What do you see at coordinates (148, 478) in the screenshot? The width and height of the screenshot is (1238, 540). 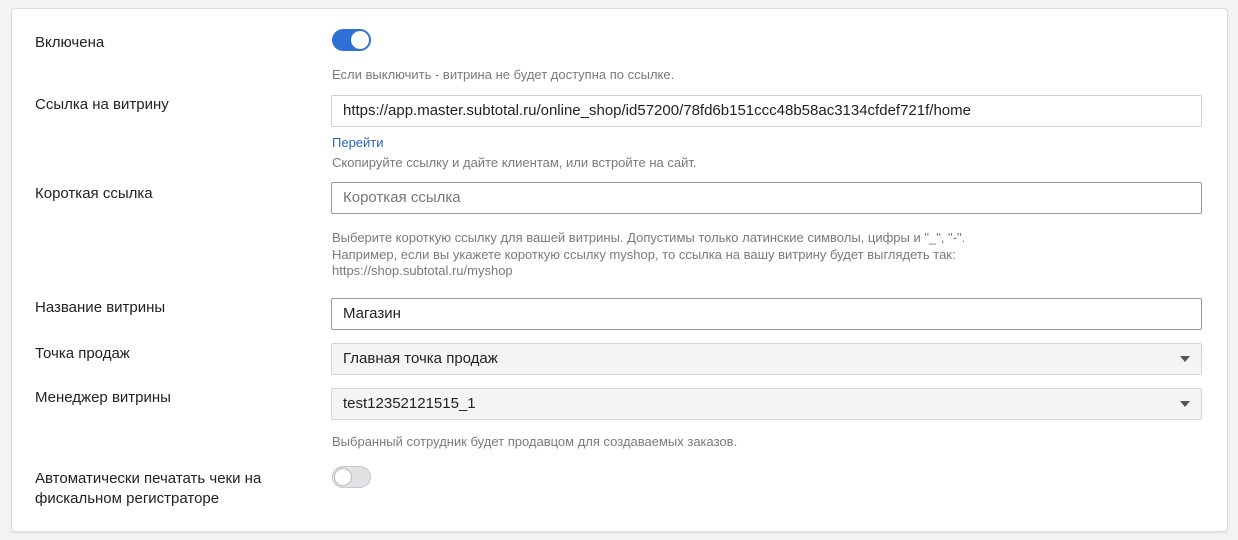 I see `auto-print-label-line1: Автоматически печатать чеки на` at bounding box center [148, 478].